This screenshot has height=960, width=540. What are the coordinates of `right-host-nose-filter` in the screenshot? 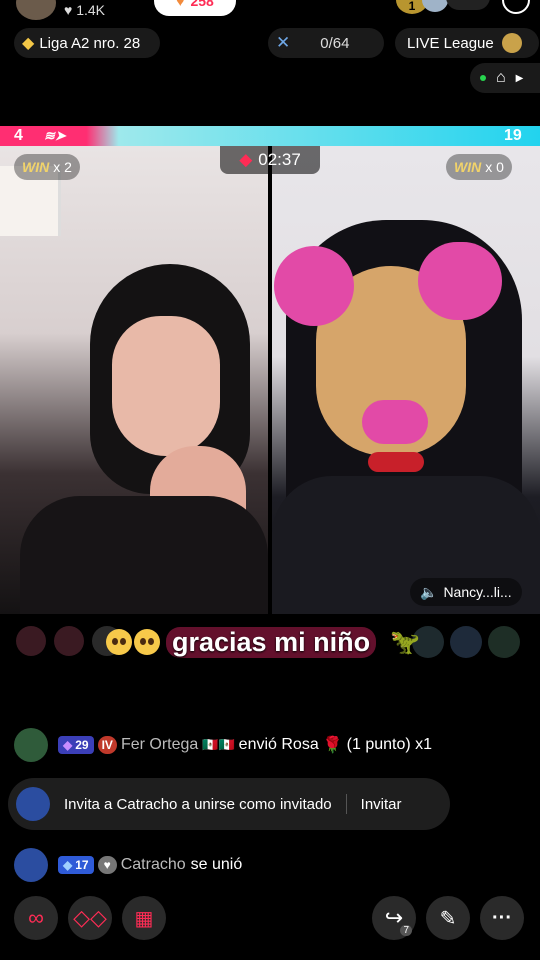 It's located at (395, 422).